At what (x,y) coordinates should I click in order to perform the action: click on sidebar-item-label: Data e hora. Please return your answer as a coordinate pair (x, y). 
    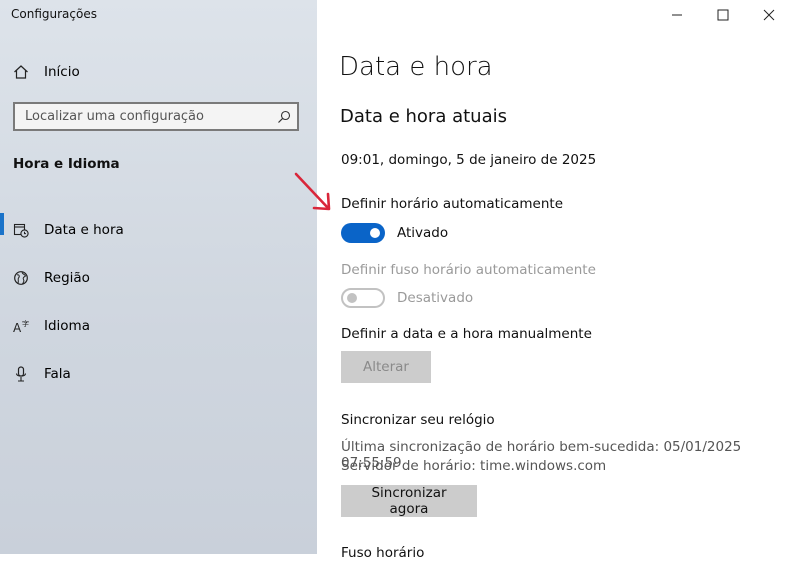
    Looking at the image, I should click on (84, 230).